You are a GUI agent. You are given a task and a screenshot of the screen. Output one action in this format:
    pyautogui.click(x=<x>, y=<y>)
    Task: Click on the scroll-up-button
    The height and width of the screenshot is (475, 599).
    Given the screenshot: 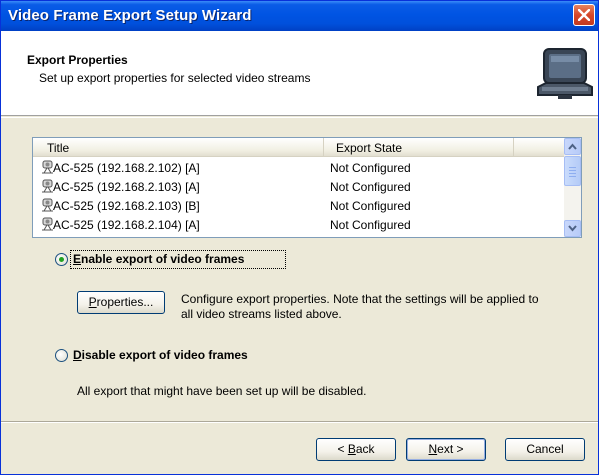 What is the action you would take?
    pyautogui.click(x=572, y=146)
    